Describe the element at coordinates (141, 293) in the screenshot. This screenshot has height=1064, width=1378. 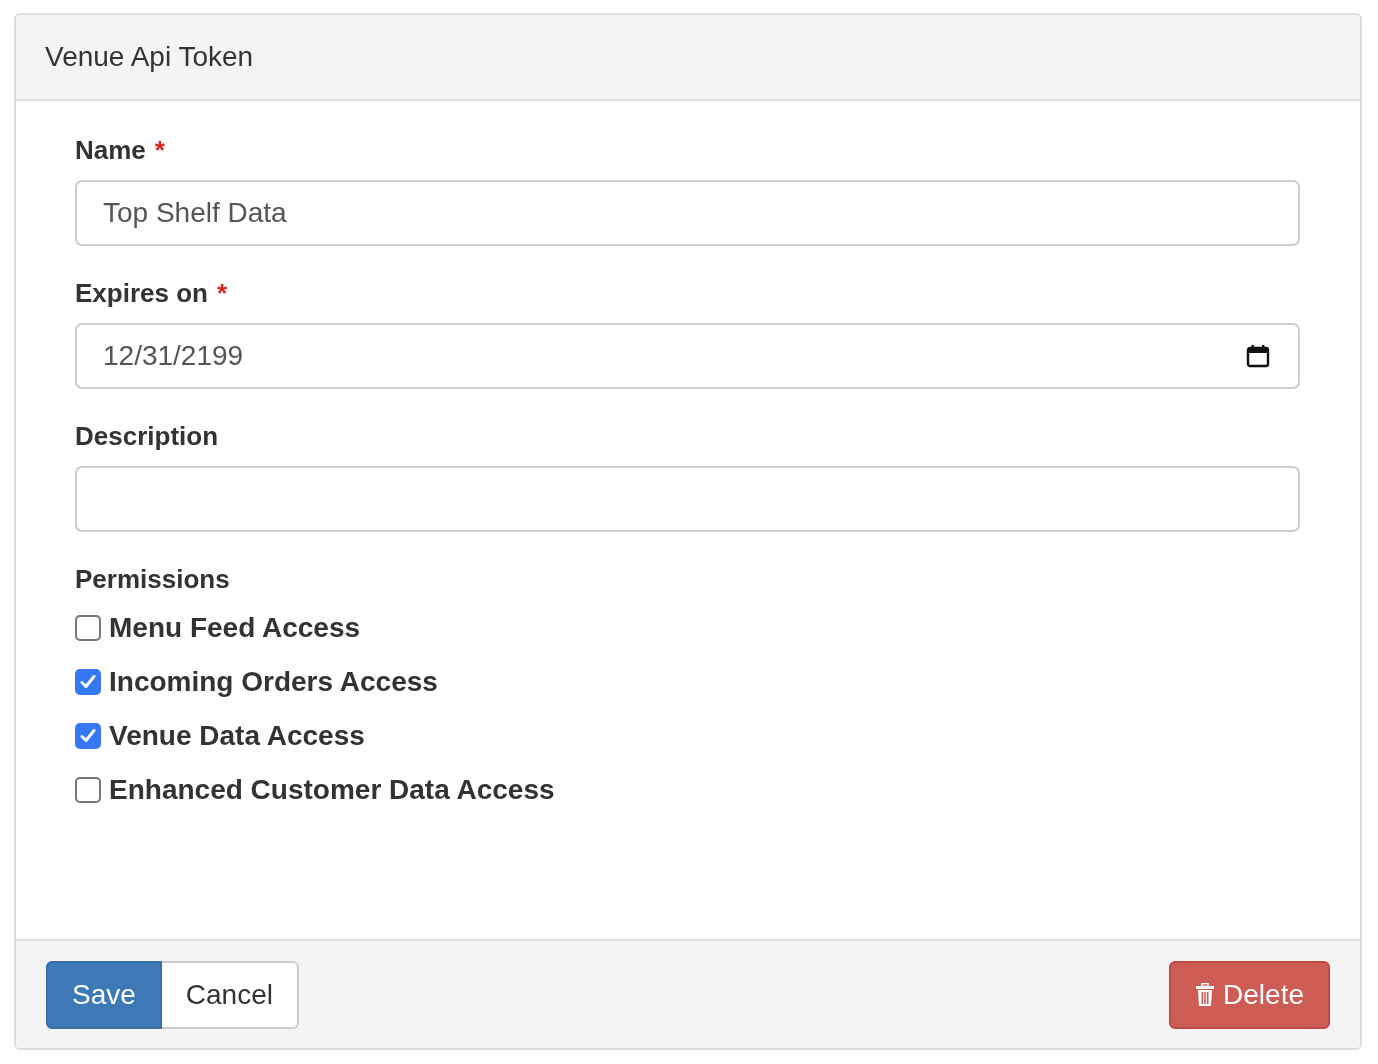
I see `field-label: Expires on` at that location.